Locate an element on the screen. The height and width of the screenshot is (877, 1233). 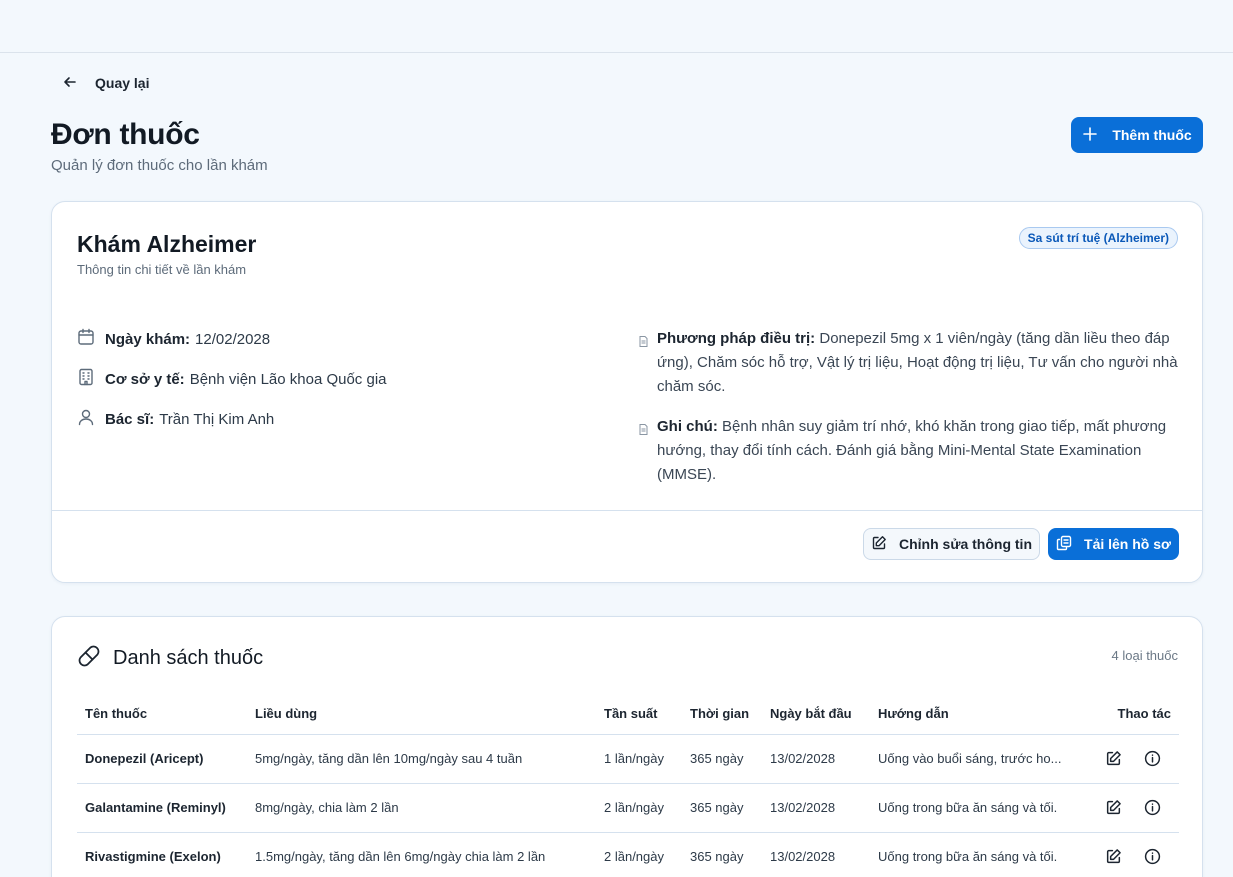
edit-info-button: Chỉnh sửa thông tin is located at coordinates (951, 544).